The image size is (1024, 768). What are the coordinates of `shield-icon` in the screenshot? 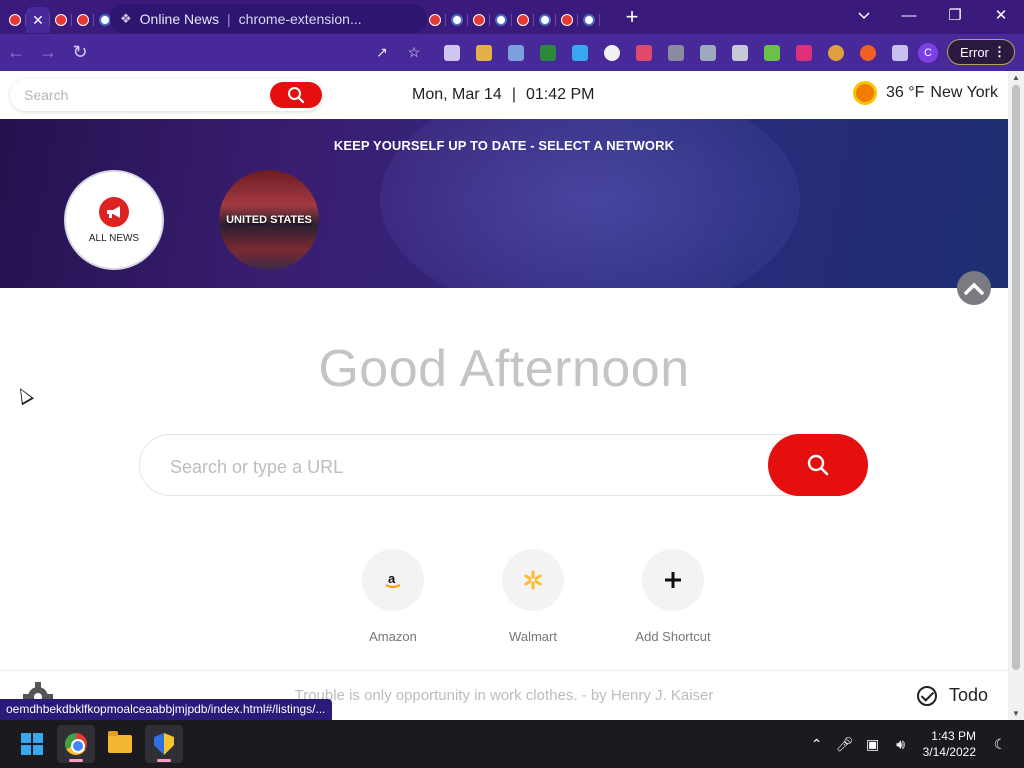 It's located at (164, 744).